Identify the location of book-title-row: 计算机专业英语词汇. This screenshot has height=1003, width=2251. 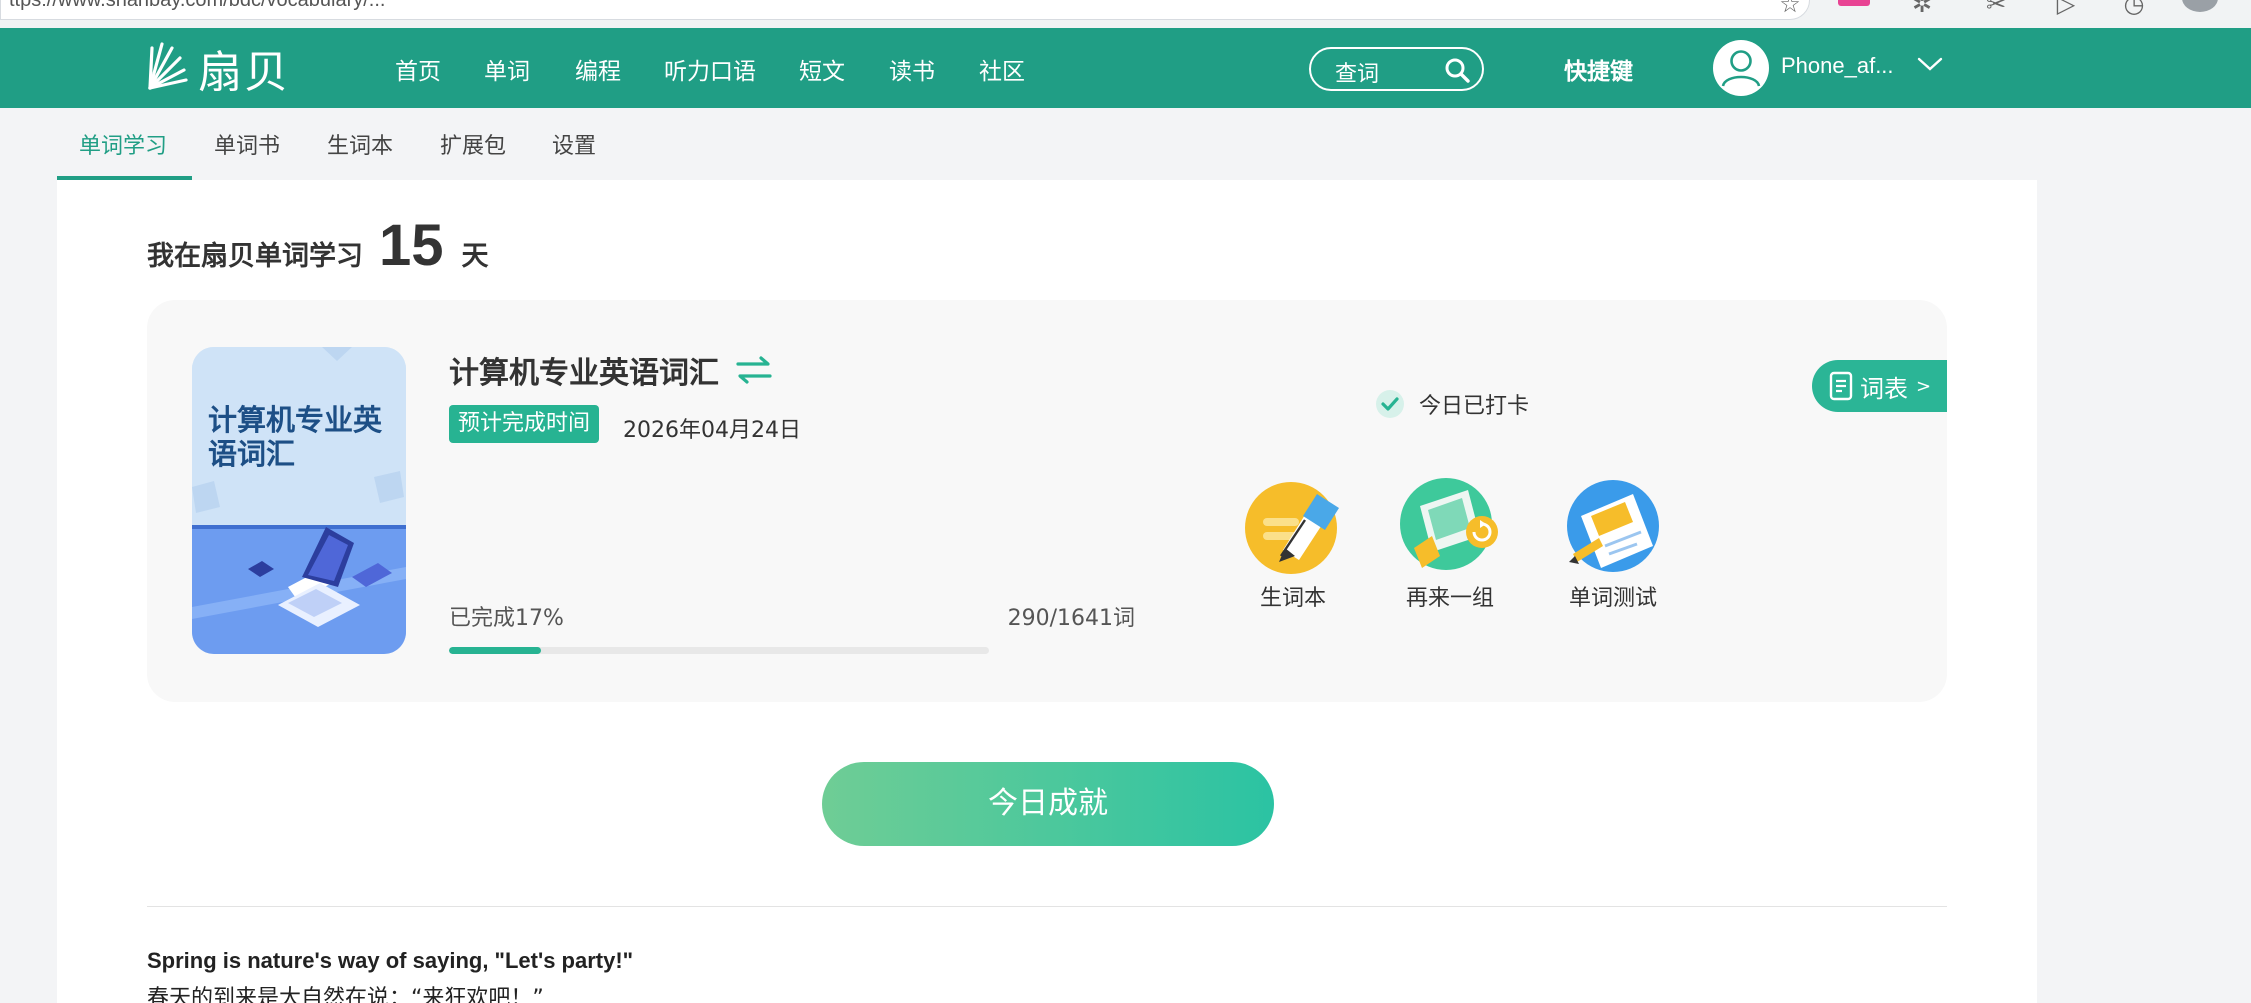
(611, 370).